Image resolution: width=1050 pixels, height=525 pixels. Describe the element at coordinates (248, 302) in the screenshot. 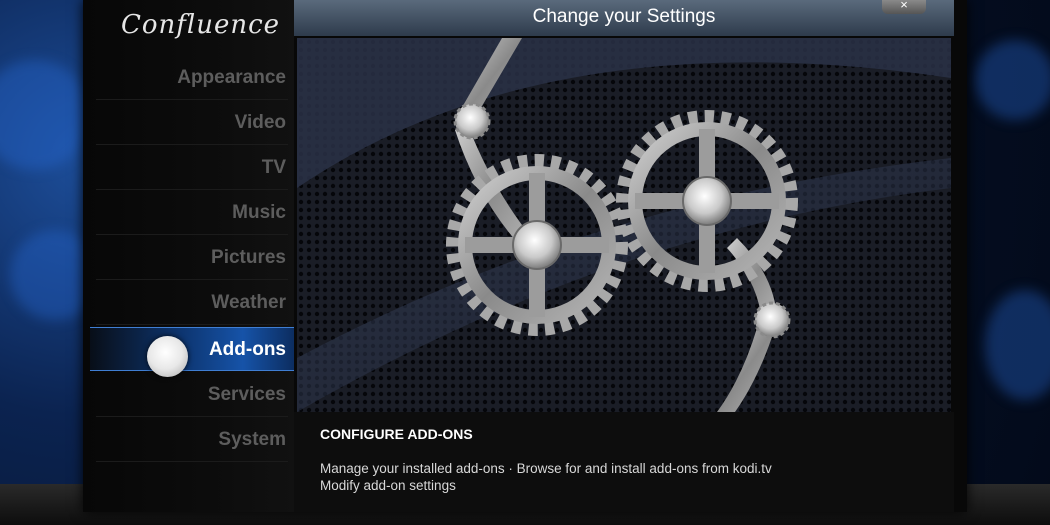

I see `menu-item-label: Weather` at that location.